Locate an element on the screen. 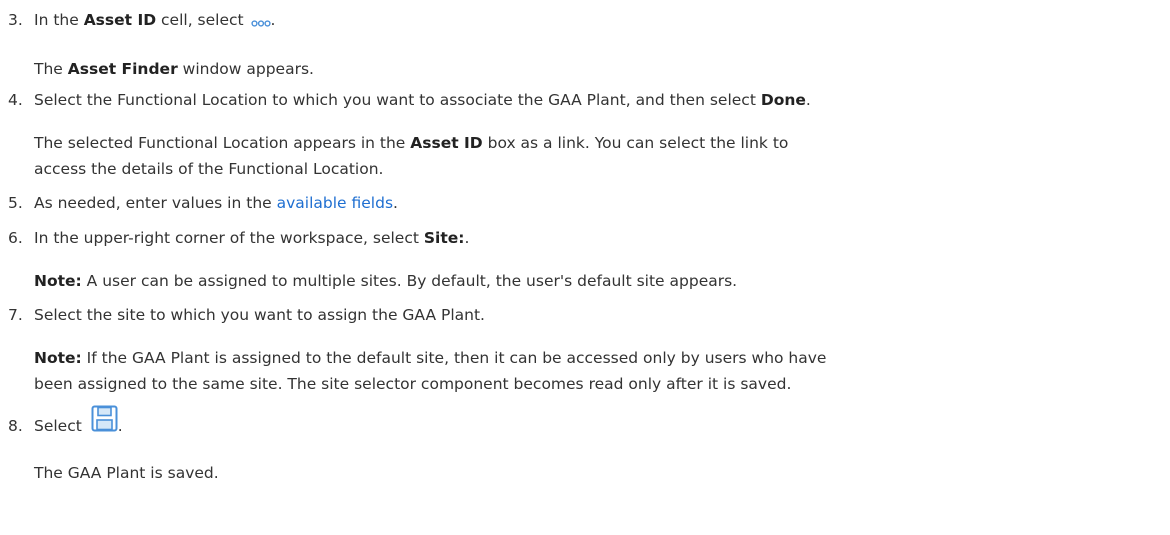 The width and height of the screenshot is (1170, 535). step-text: cell, select is located at coordinates (202, 20).